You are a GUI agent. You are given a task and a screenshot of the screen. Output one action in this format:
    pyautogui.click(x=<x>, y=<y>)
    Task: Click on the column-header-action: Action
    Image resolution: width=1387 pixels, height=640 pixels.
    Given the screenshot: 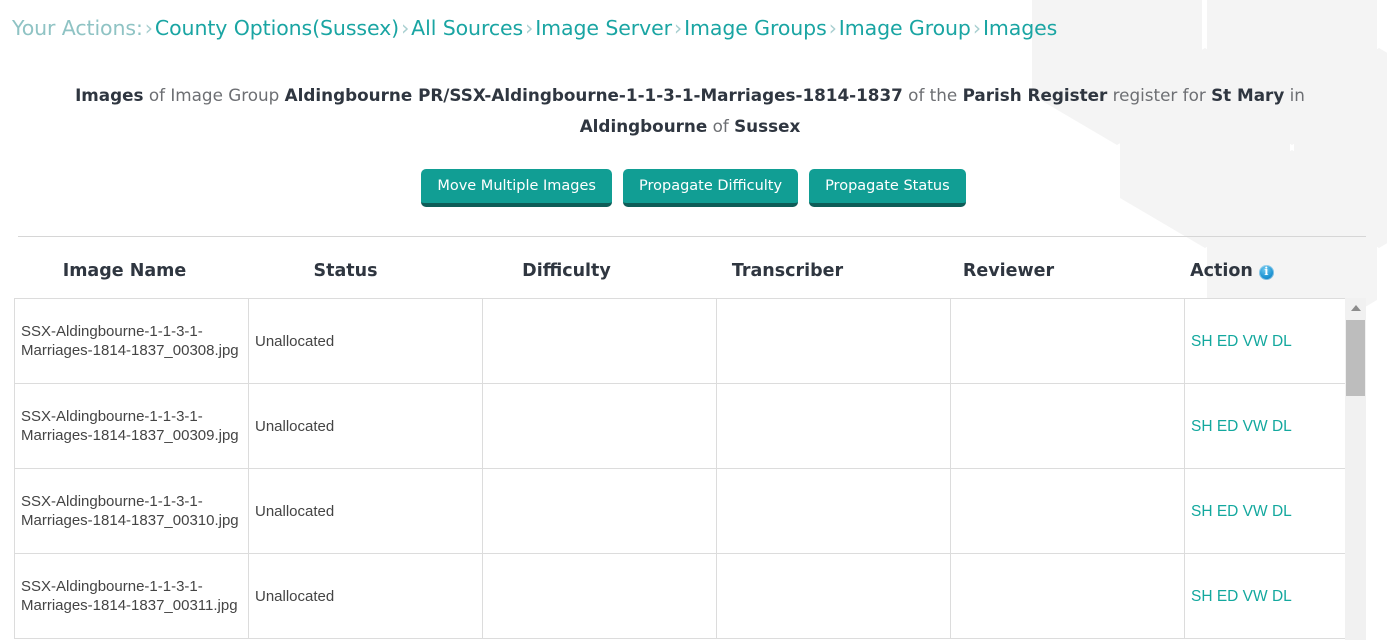 What is the action you would take?
    pyautogui.click(x=1232, y=271)
    